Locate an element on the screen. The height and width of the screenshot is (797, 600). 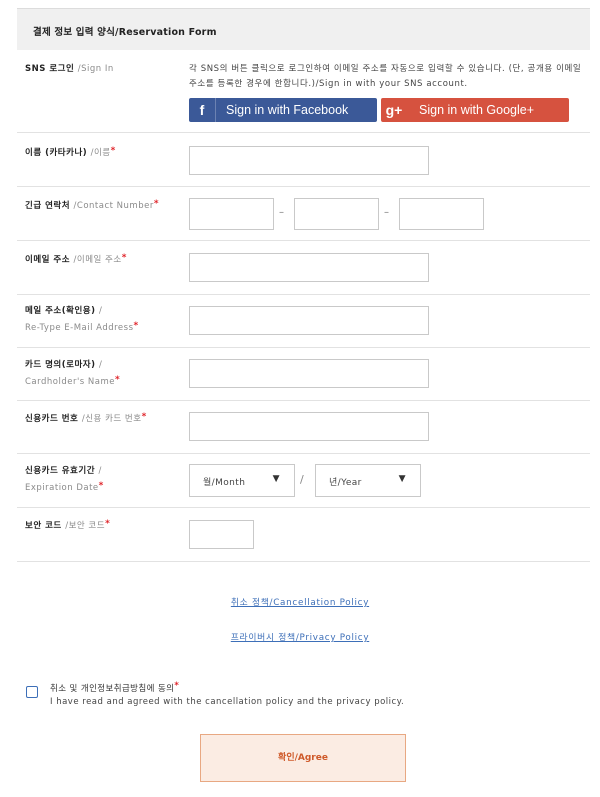
agree-checkbox is located at coordinates (32, 692).